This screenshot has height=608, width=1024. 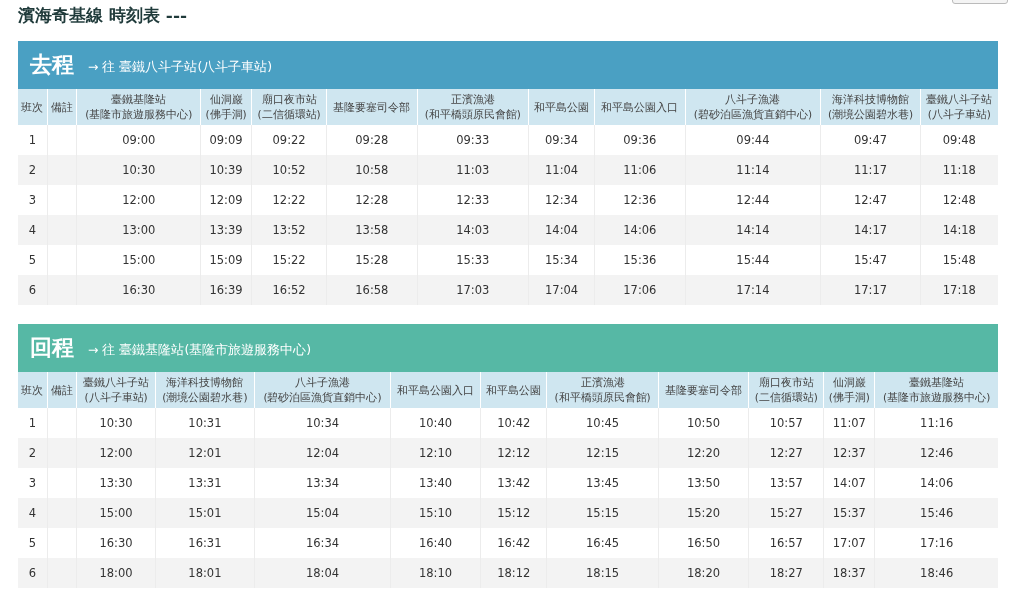 I want to click on time-cell: 17:06, so click(x=640, y=290).